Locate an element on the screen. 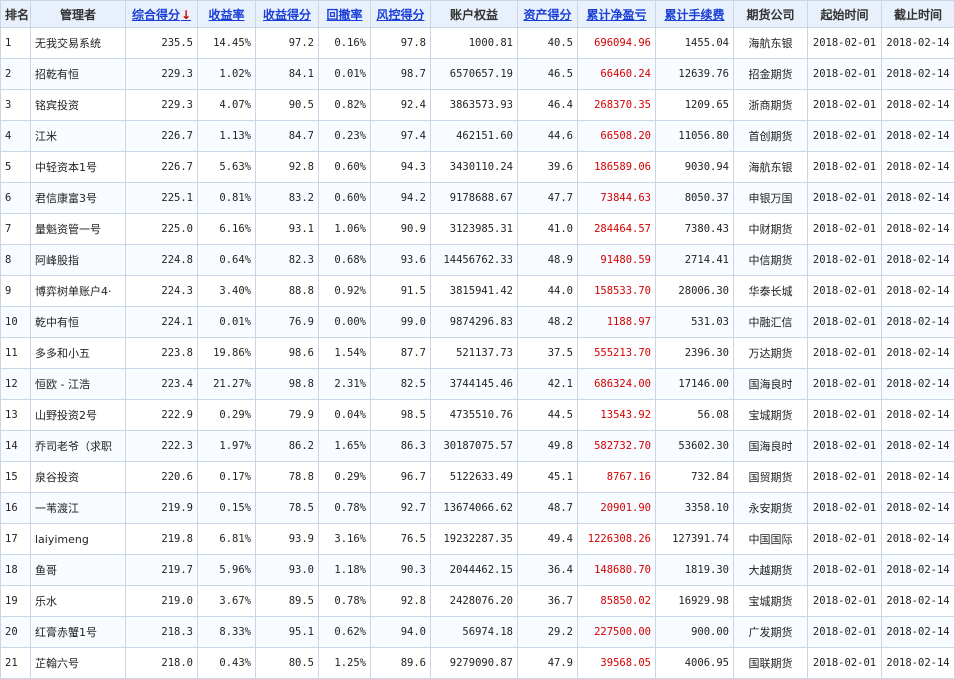 The image size is (954, 679). manager-name-link: 博弈树单账户4· is located at coordinates (78, 291).